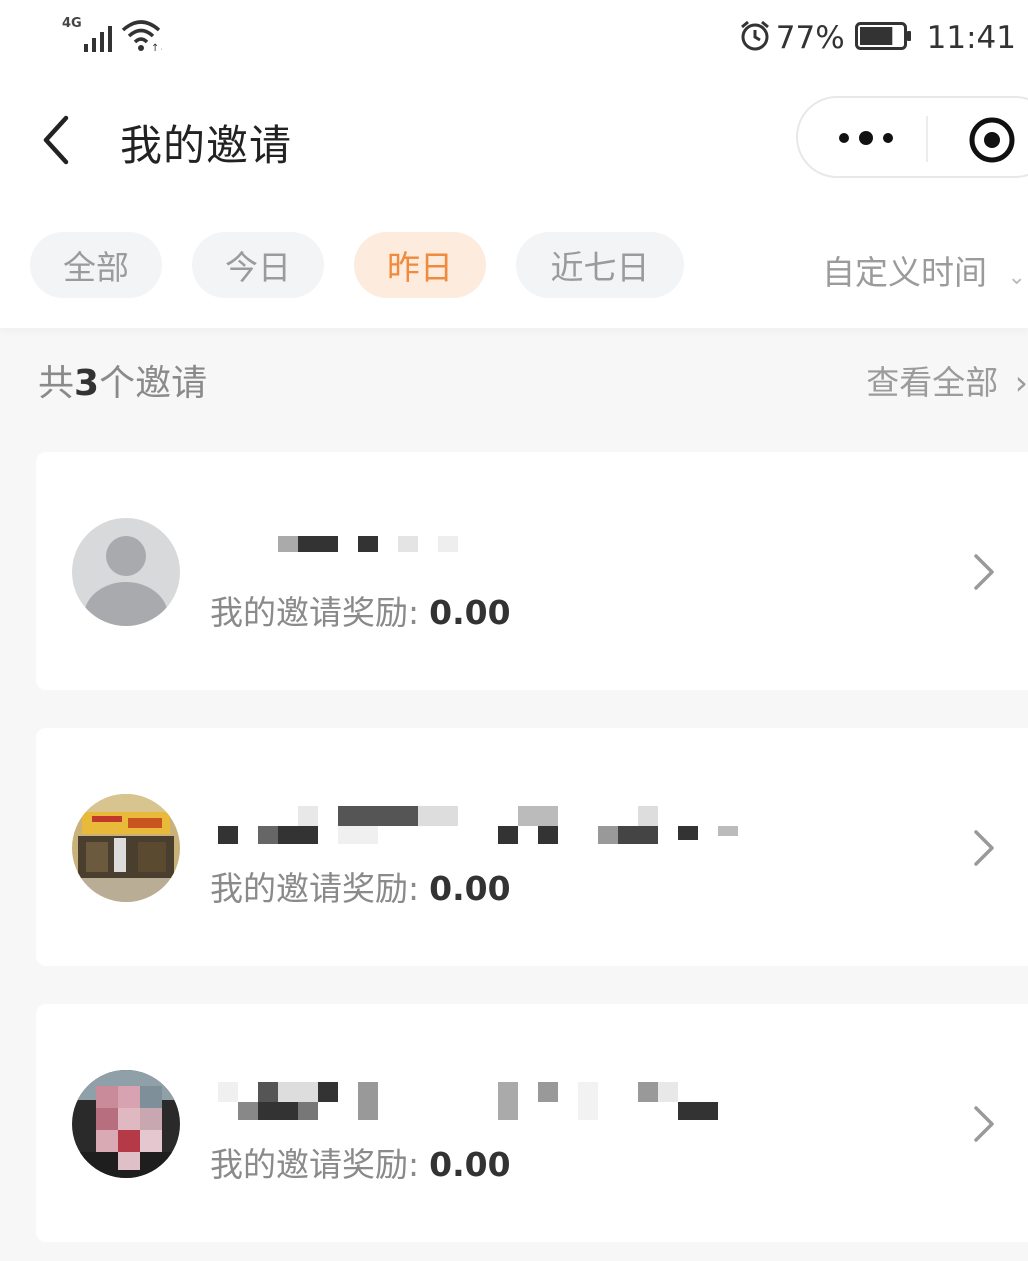  What do you see at coordinates (126, 848) in the screenshot?
I see `storefront-photo-avatar` at bounding box center [126, 848].